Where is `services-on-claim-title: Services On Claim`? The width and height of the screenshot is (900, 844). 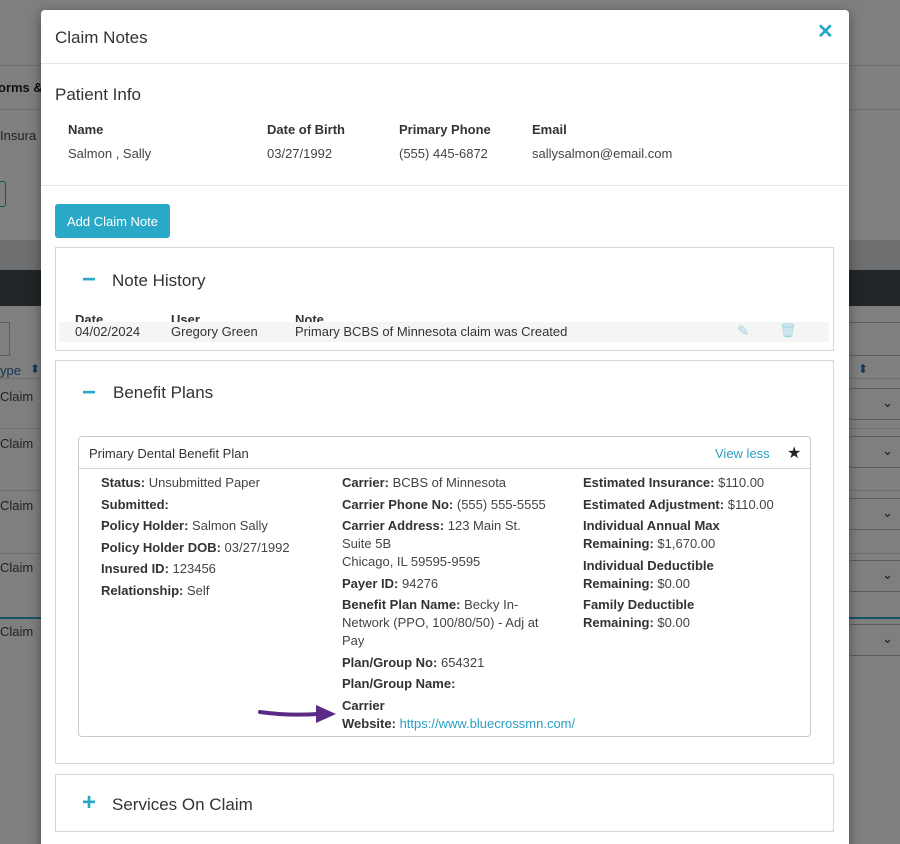
services-on-claim-title: Services On Claim is located at coordinates (182, 805).